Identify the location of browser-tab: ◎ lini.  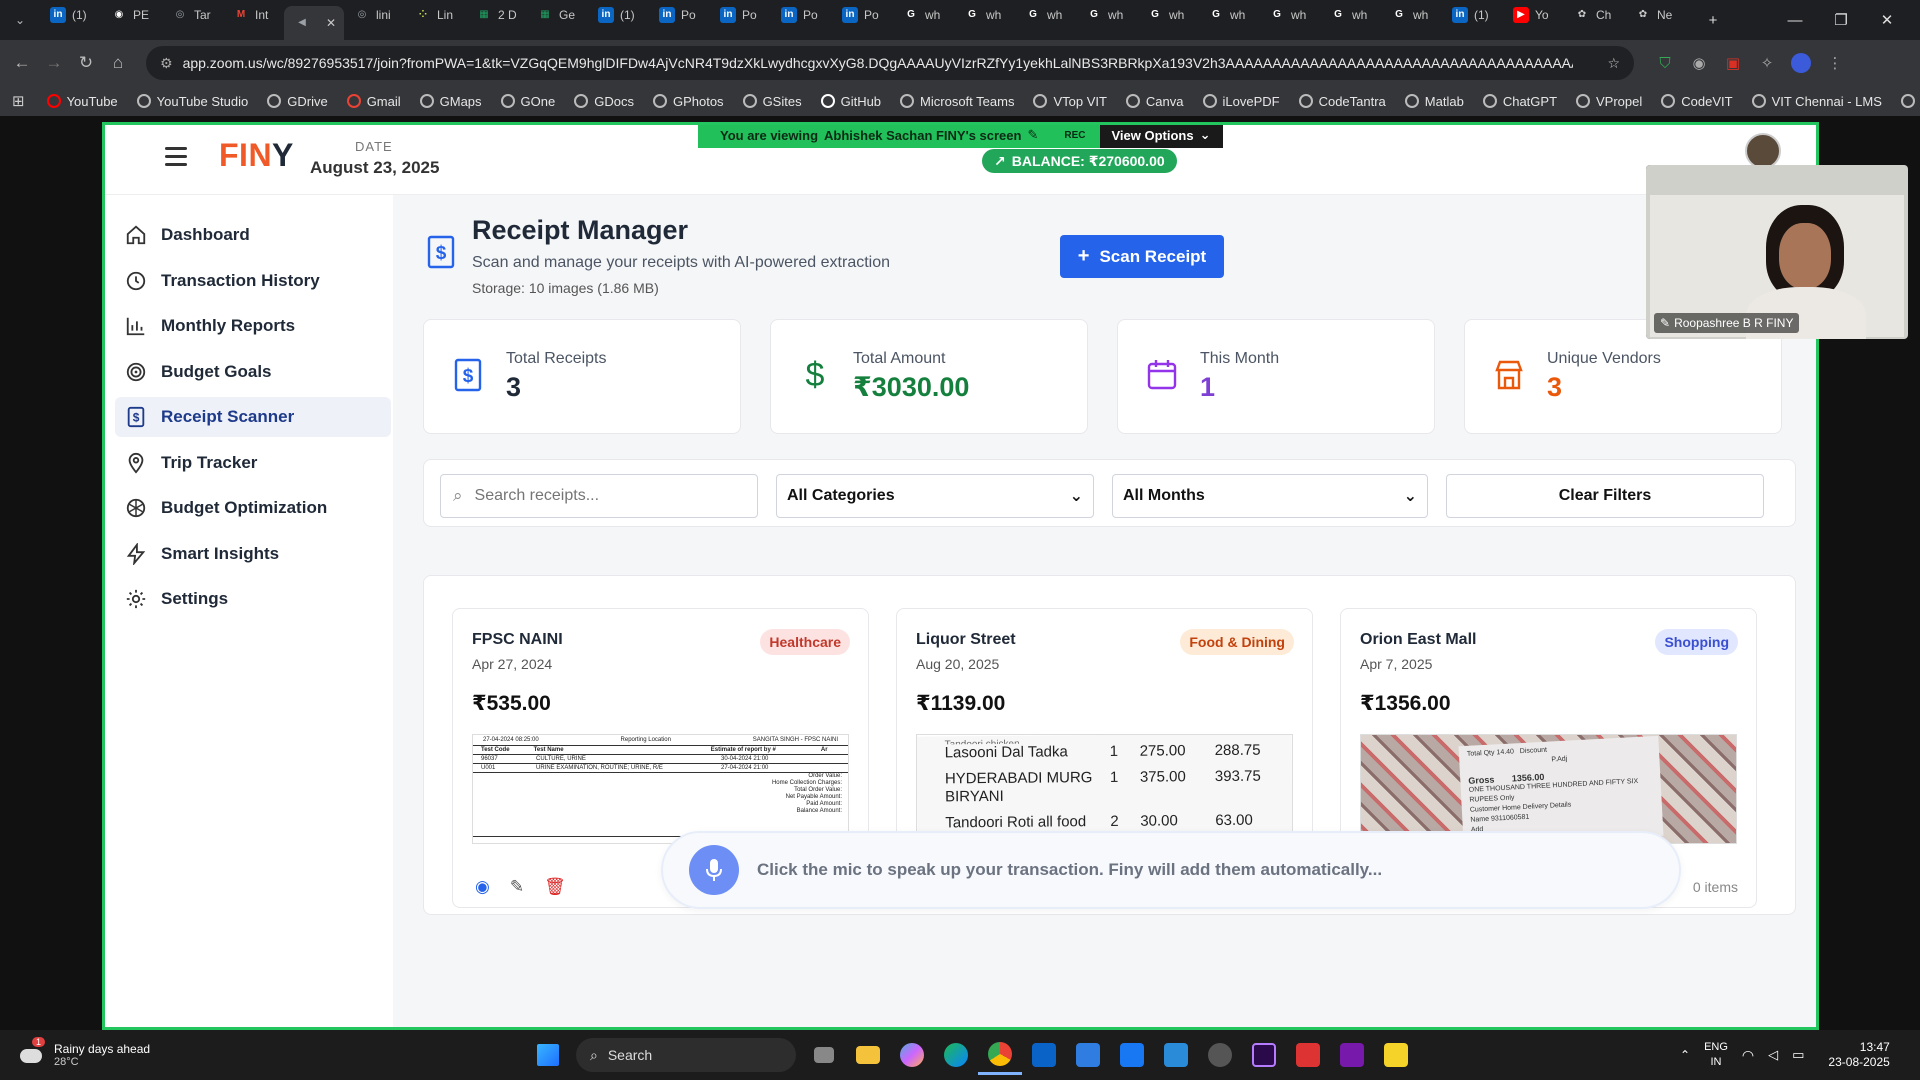
(374, 15).